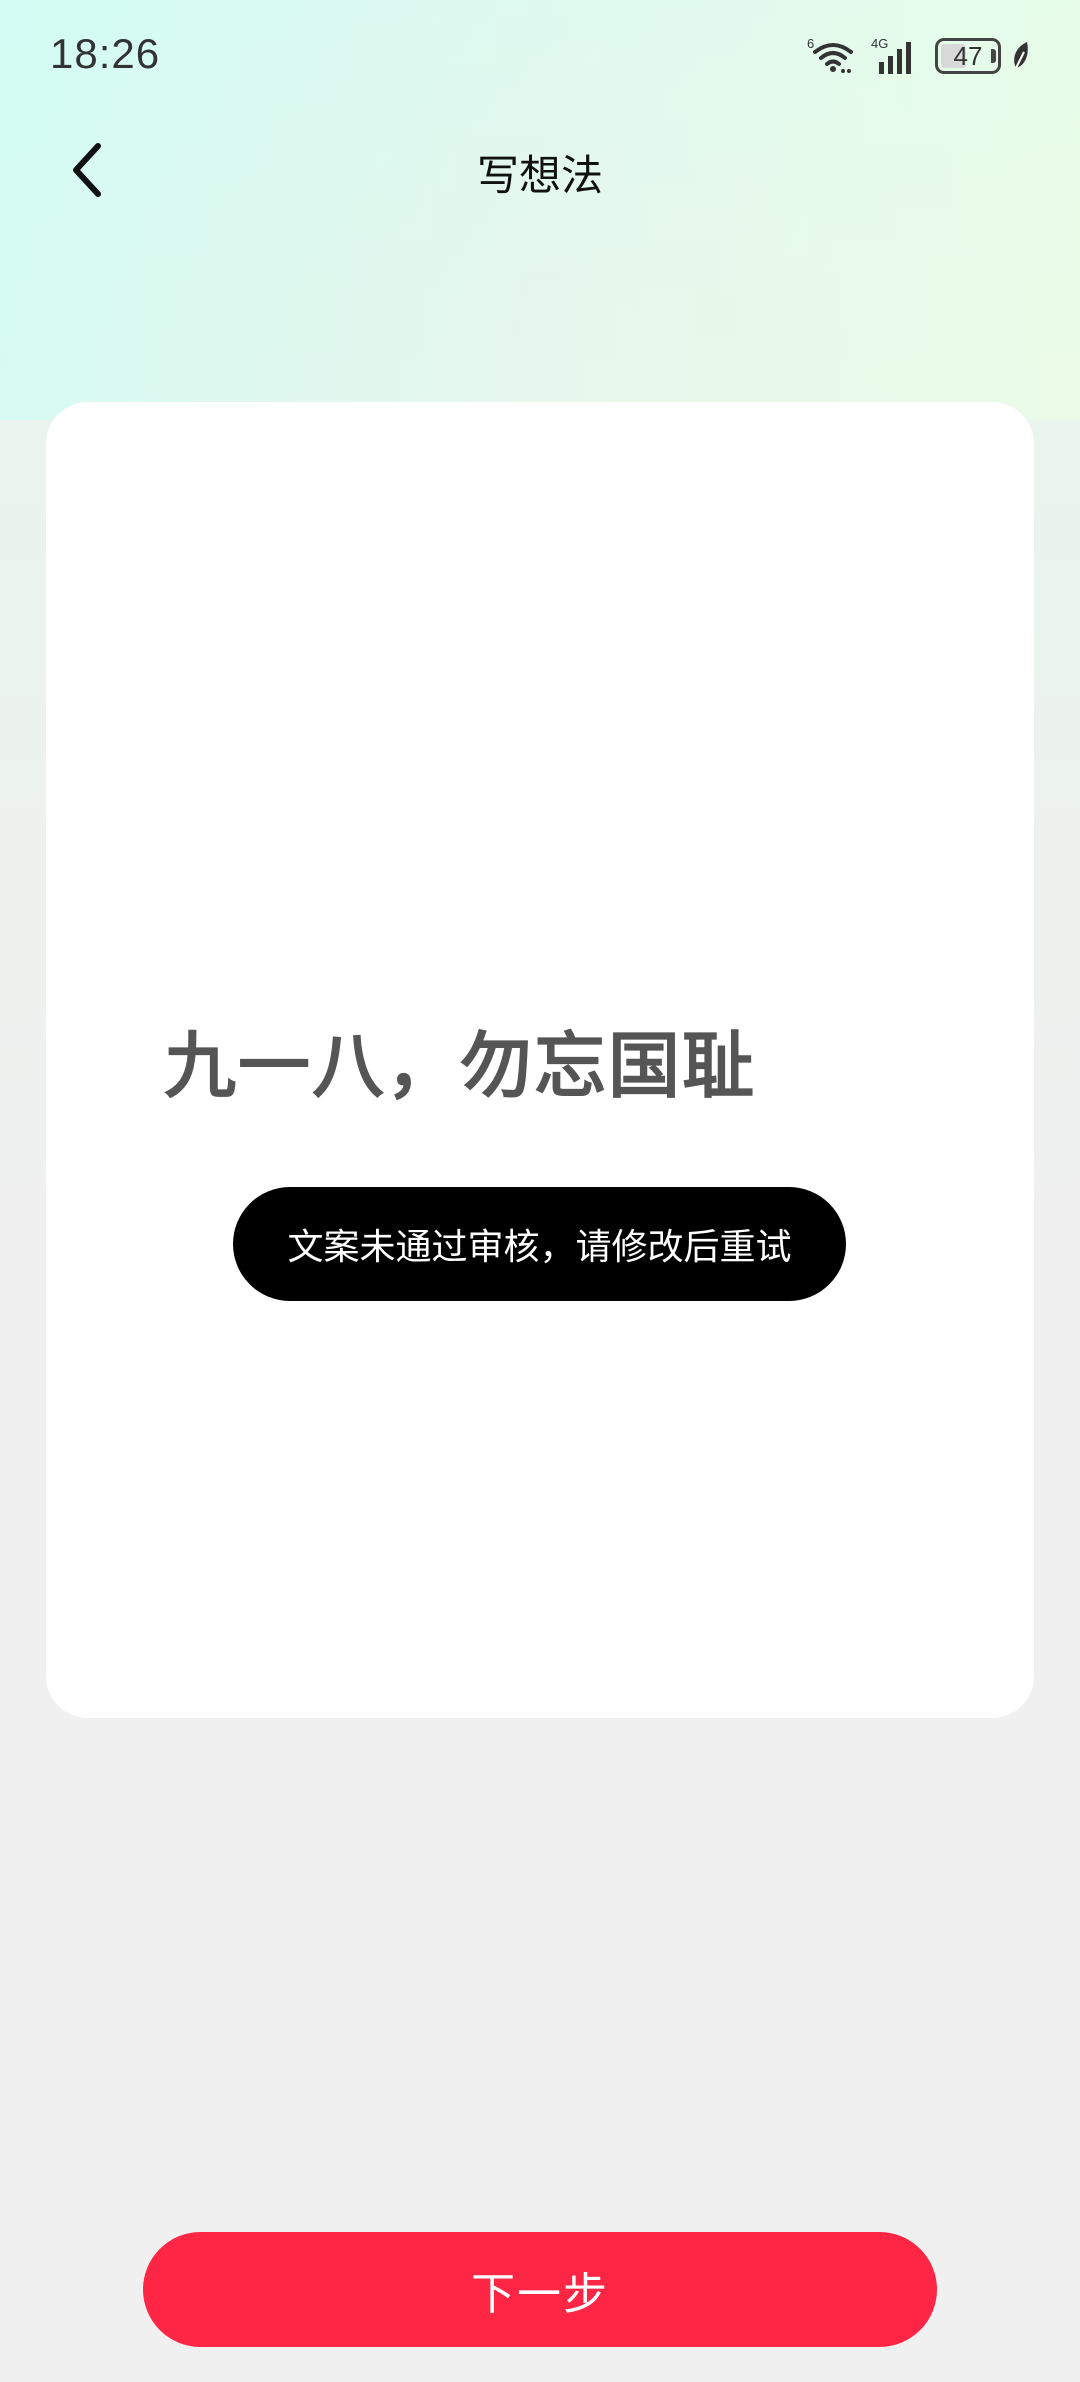  What do you see at coordinates (539, 1244) in the screenshot?
I see `review-failed-toast: 文案未通过审核，请修改后重试` at bounding box center [539, 1244].